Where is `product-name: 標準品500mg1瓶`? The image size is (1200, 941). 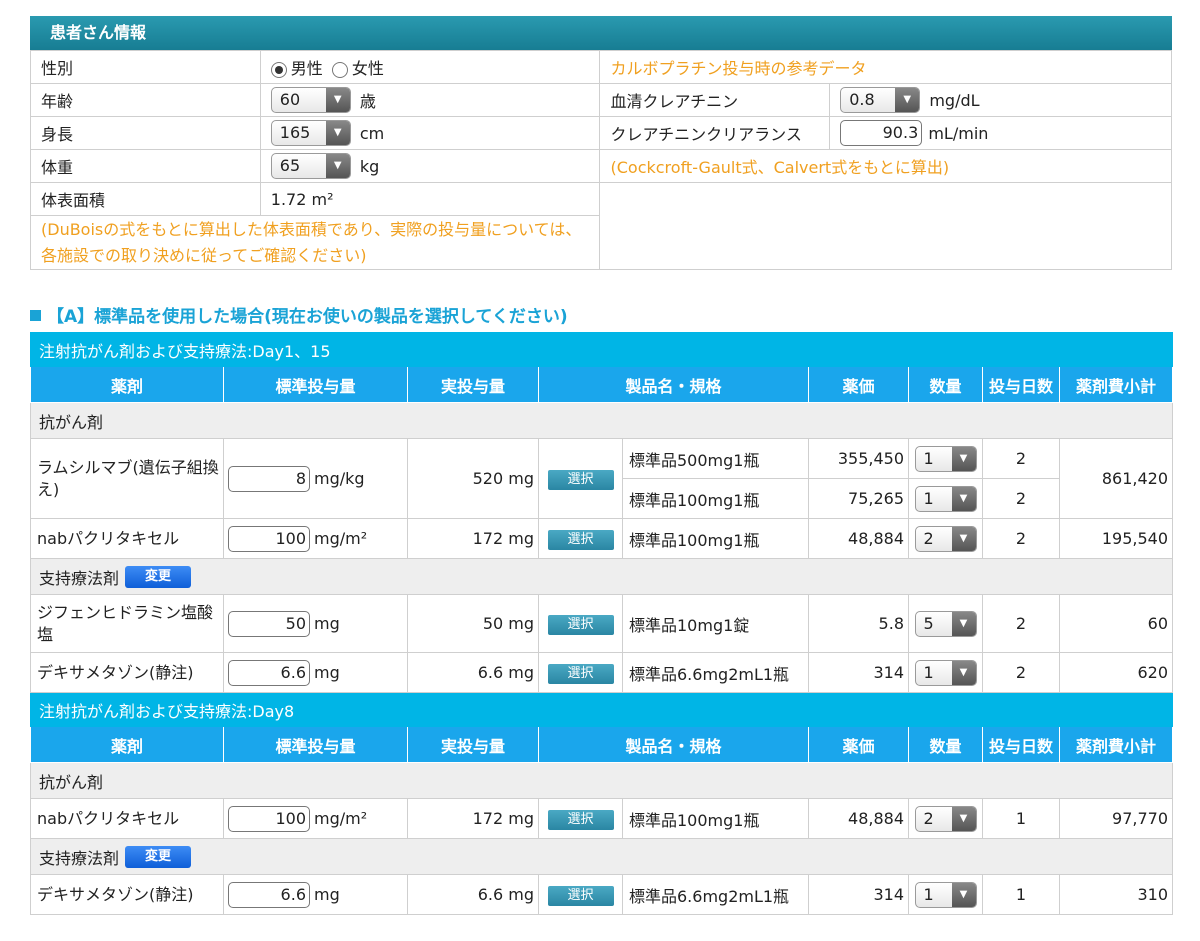 product-name: 標準品500mg1瓶 is located at coordinates (715, 458).